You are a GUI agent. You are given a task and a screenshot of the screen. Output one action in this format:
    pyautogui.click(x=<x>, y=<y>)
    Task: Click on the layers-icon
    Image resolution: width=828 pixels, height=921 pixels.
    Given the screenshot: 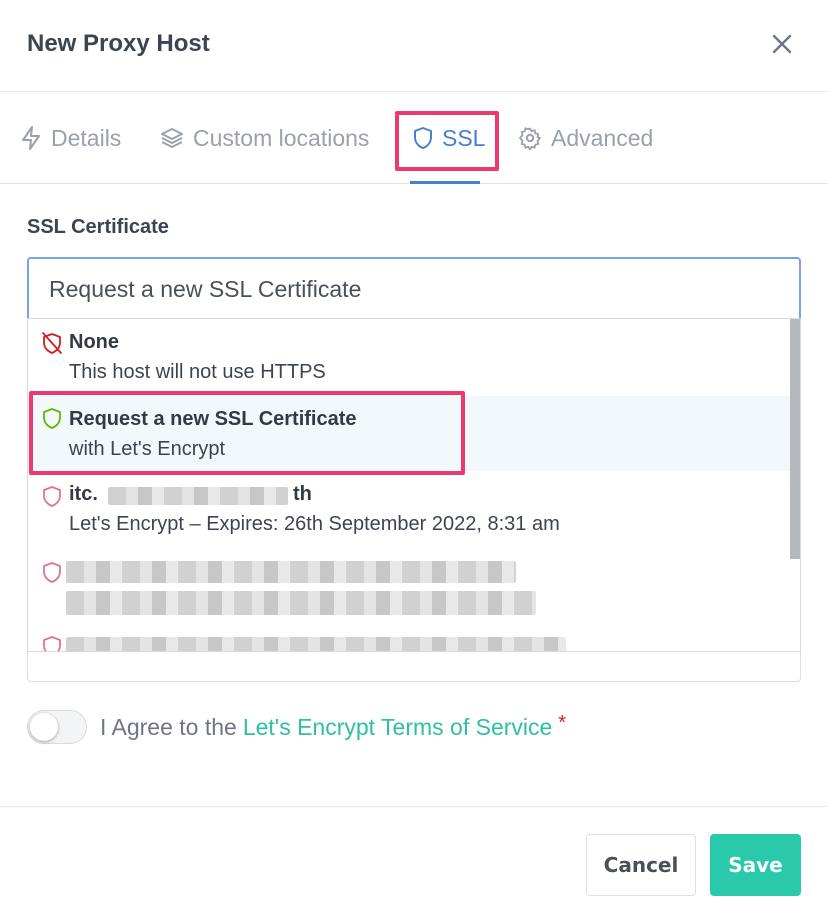 What is the action you would take?
    pyautogui.click(x=172, y=138)
    